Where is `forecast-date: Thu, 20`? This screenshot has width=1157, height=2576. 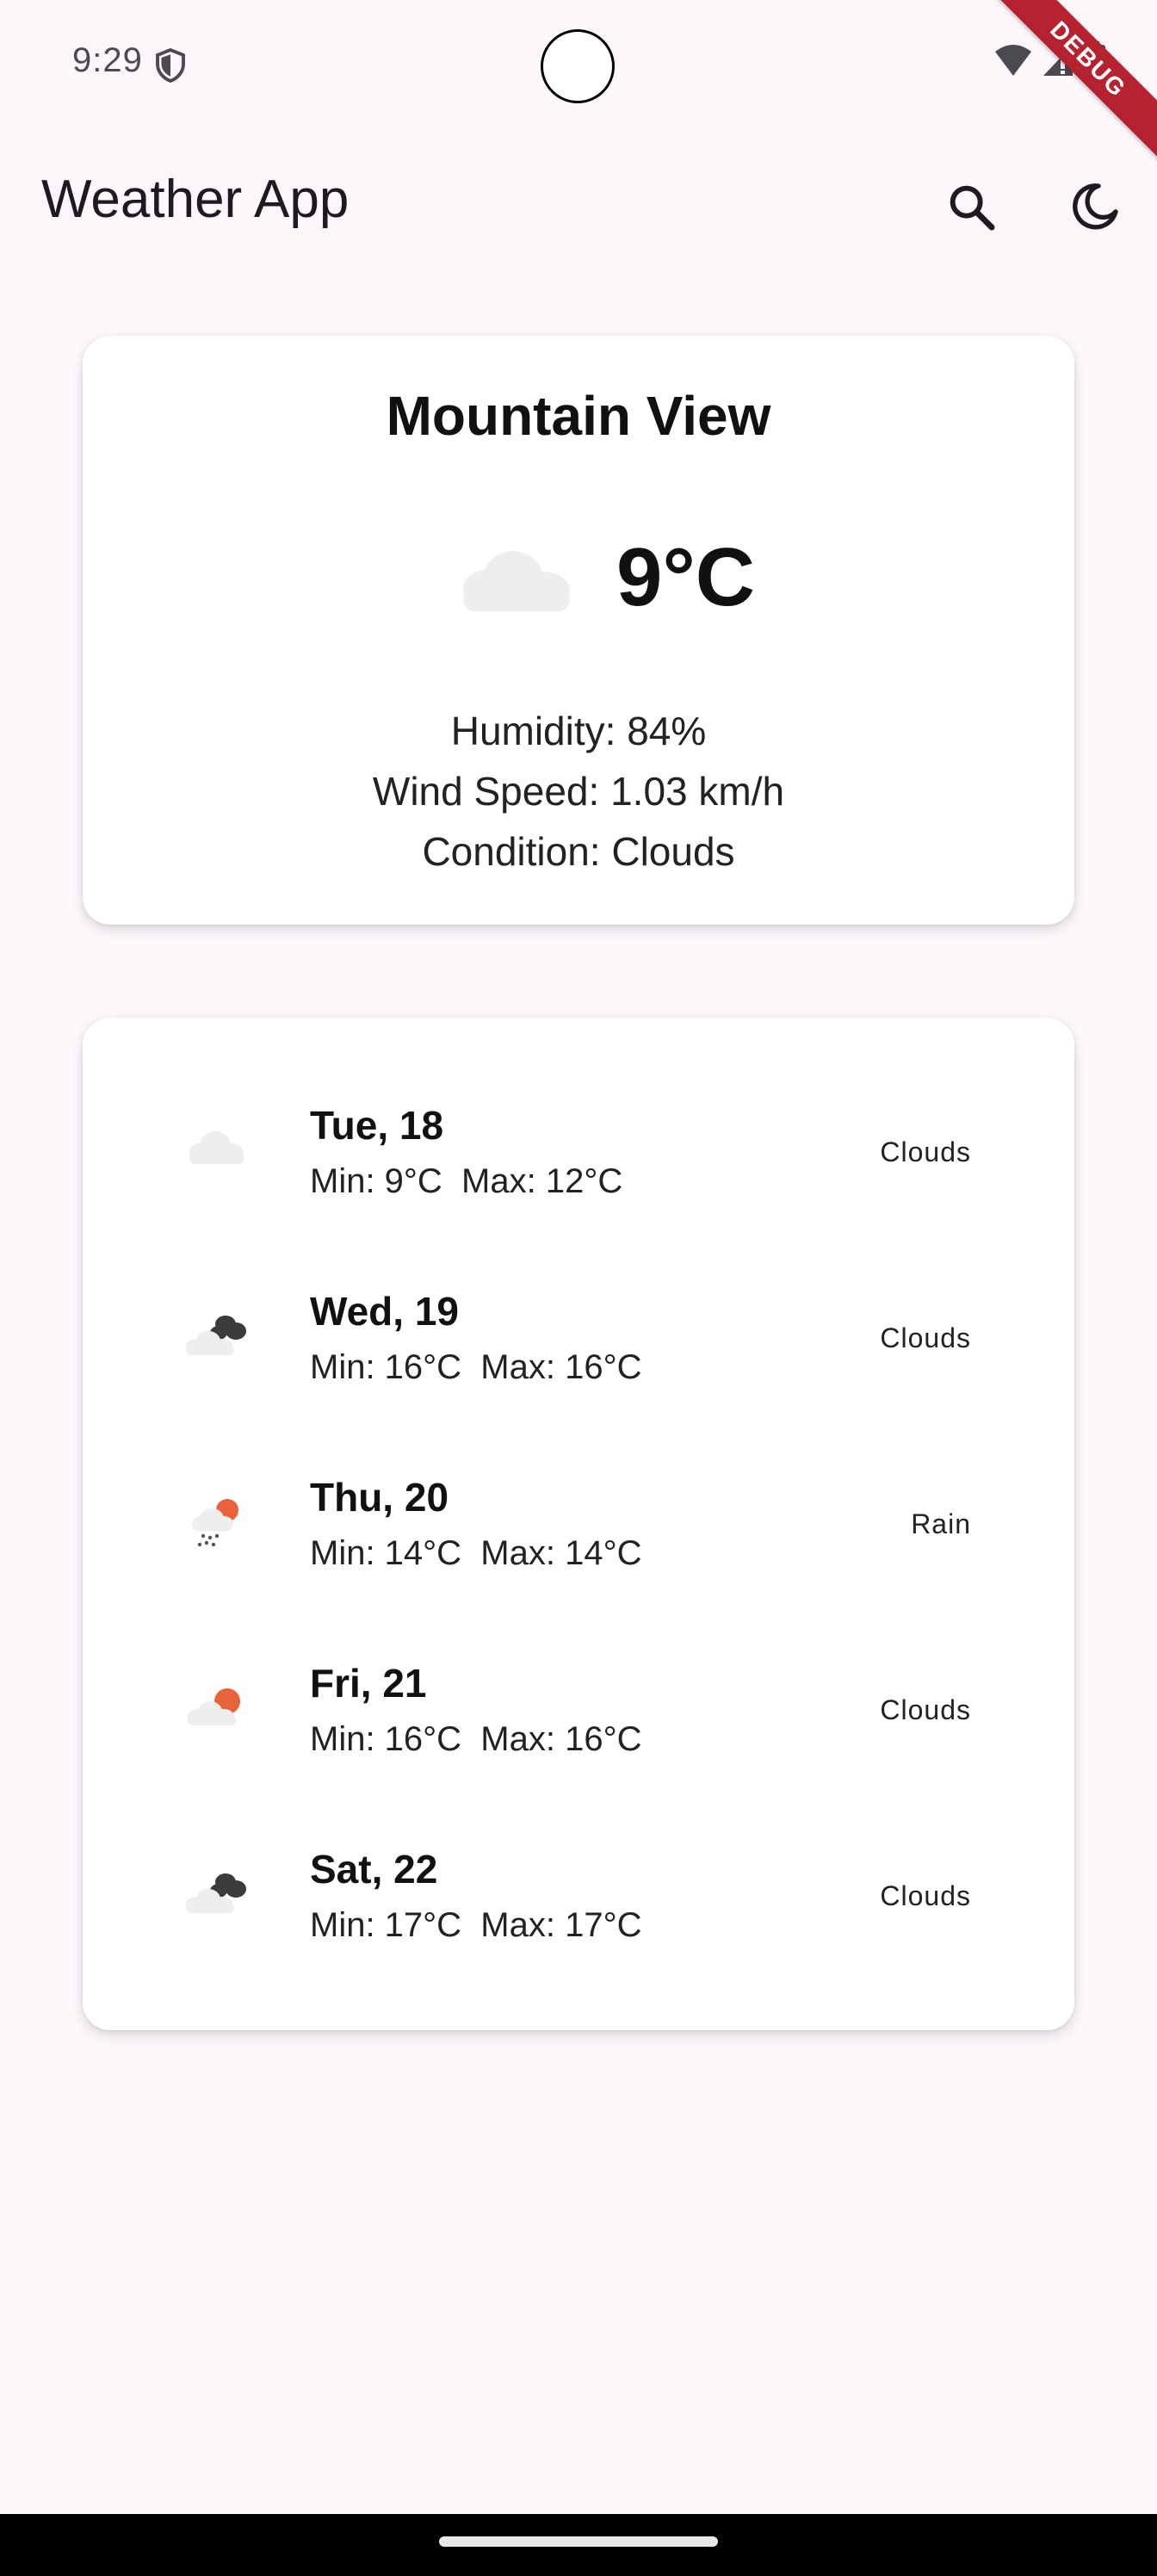 forecast-date: Thu, 20 is located at coordinates (380, 1498).